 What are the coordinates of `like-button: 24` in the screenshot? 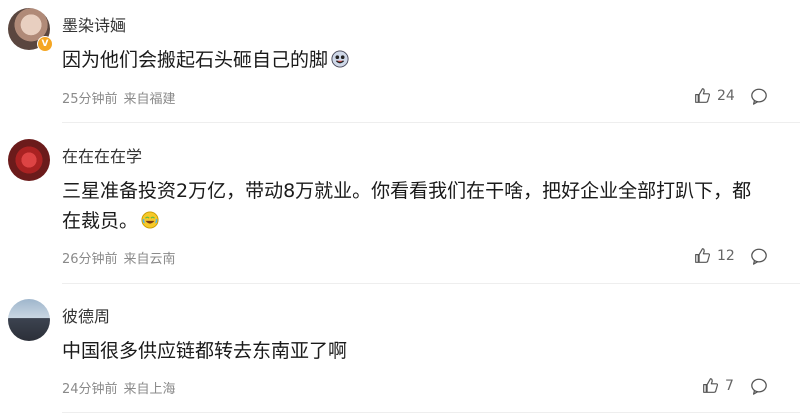 It's located at (714, 95).